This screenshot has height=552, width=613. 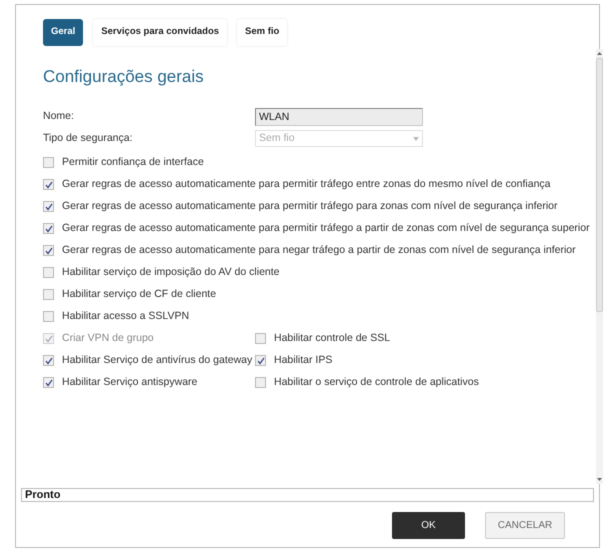 What do you see at coordinates (306, 184) in the screenshot?
I see `checkbox-label: Gerar regras de acesso automaticamente para permitir tráfego entre zonas do mesmo nível de confiança` at bounding box center [306, 184].